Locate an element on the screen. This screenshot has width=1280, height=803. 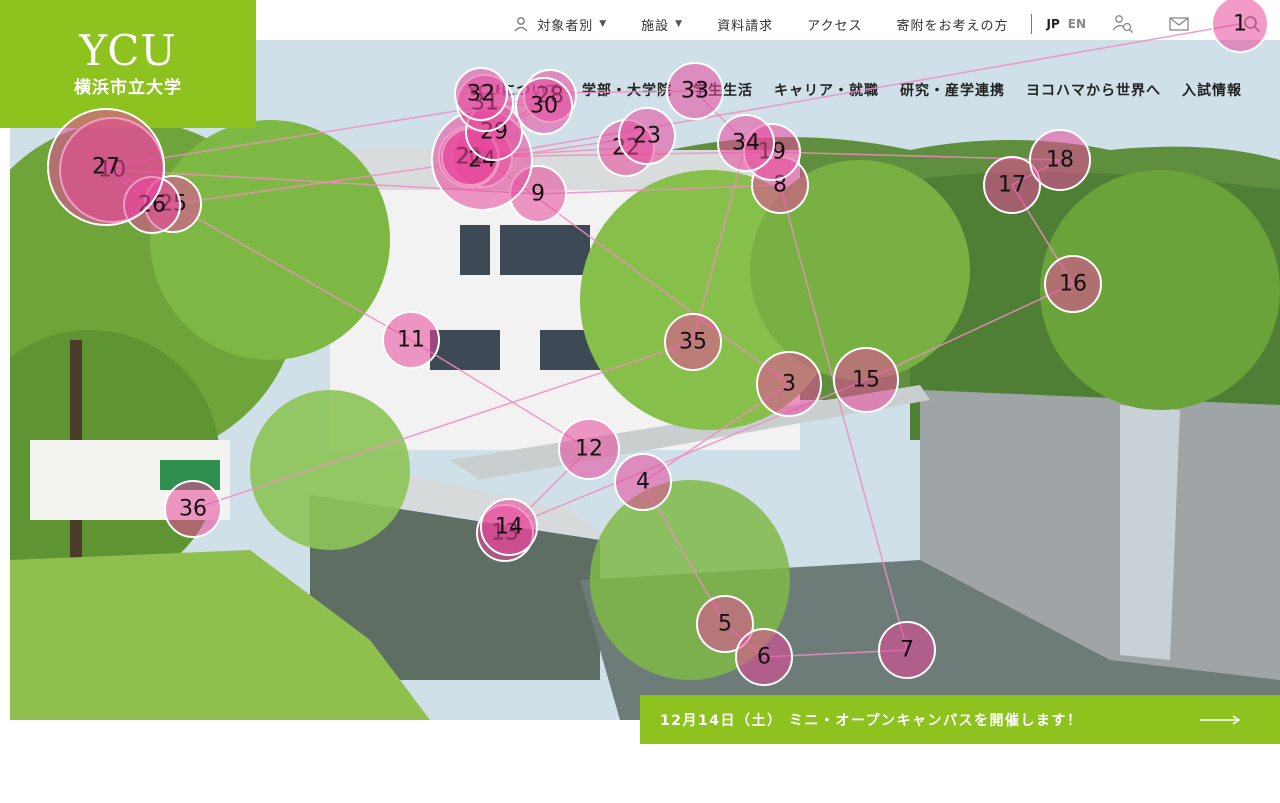
documents-request-label: 資料請求 is located at coordinates (745, 26).